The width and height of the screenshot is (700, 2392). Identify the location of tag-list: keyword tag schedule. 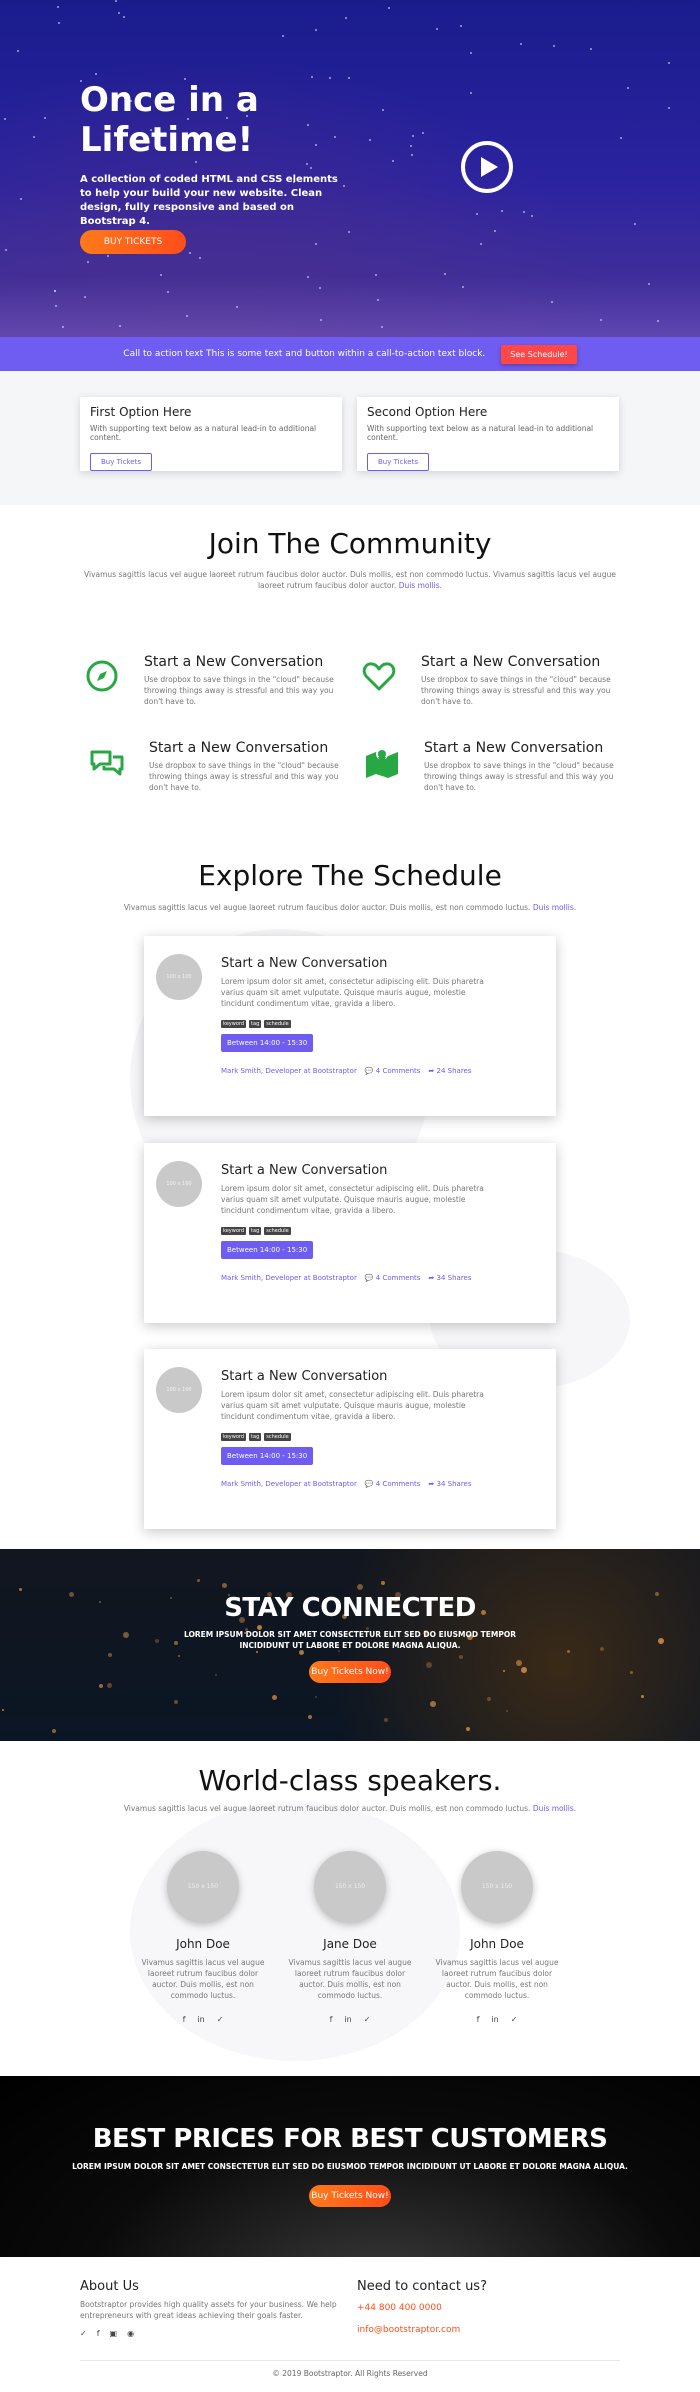
(256, 1437).